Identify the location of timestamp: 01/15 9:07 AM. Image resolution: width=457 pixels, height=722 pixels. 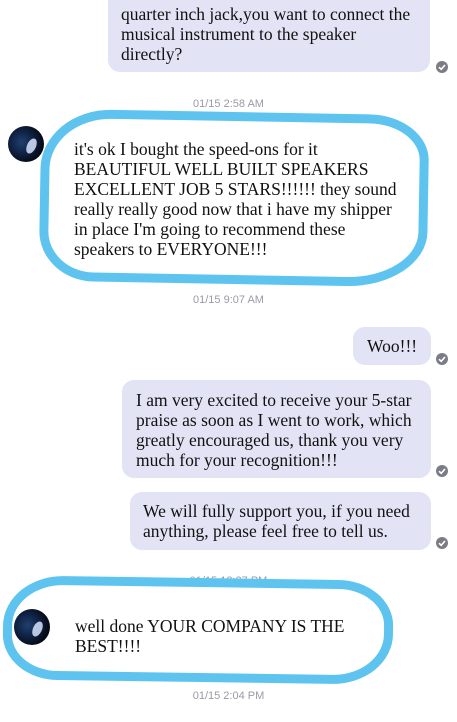
(228, 300).